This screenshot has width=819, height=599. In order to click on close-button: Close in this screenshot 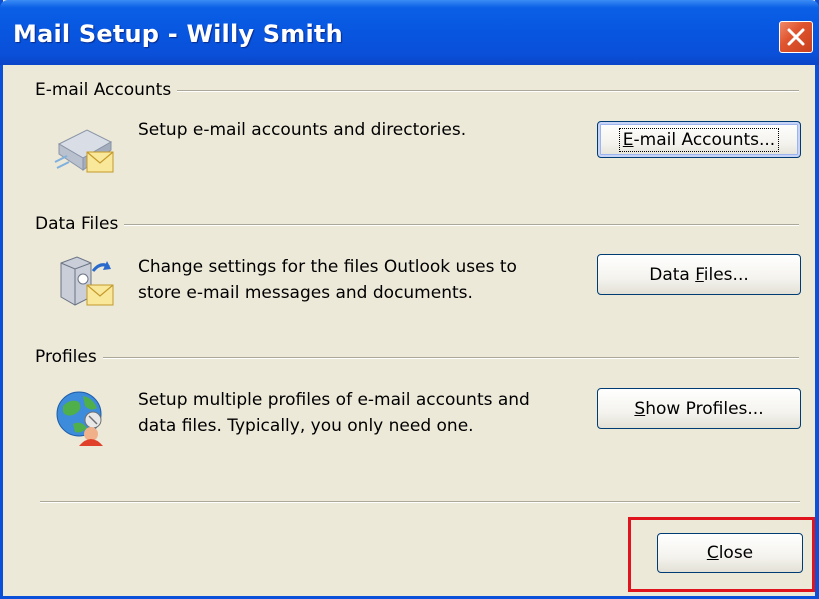, I will do `click(730, 553)`.